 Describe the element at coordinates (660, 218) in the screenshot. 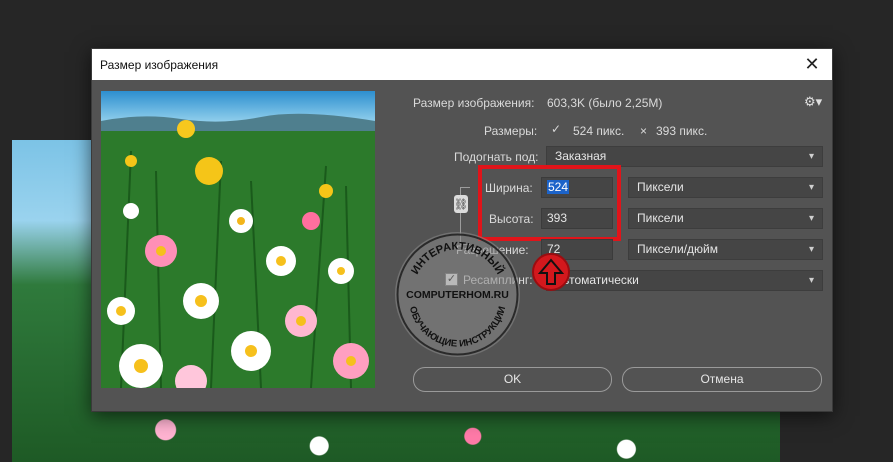

I see `height-unit-value: Пиксели` at that location.